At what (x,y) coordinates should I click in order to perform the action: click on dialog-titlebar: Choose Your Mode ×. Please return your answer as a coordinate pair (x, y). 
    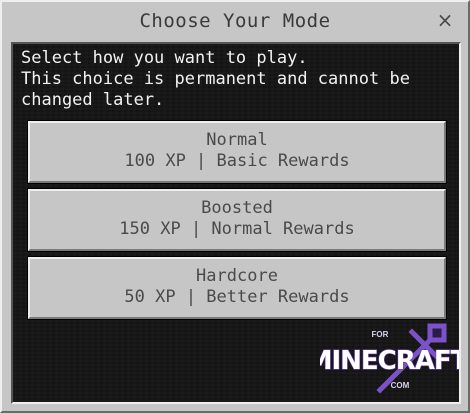
    Looking at the image, I should click on (235, 21).